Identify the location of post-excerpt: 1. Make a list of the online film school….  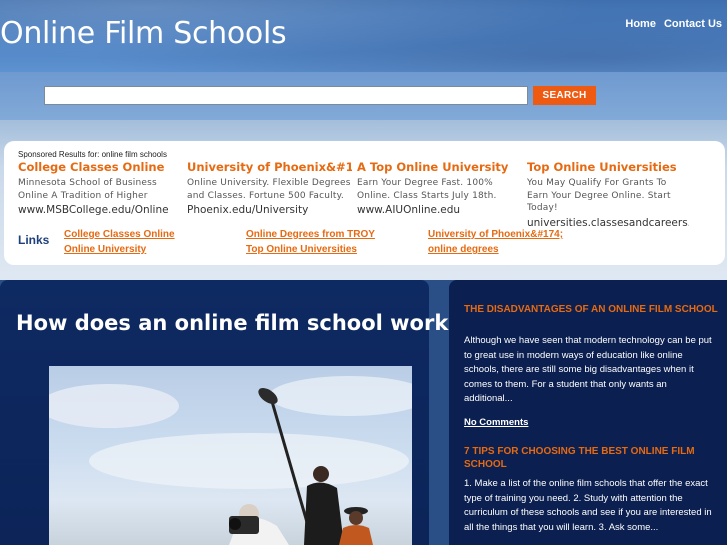
(588, 505).